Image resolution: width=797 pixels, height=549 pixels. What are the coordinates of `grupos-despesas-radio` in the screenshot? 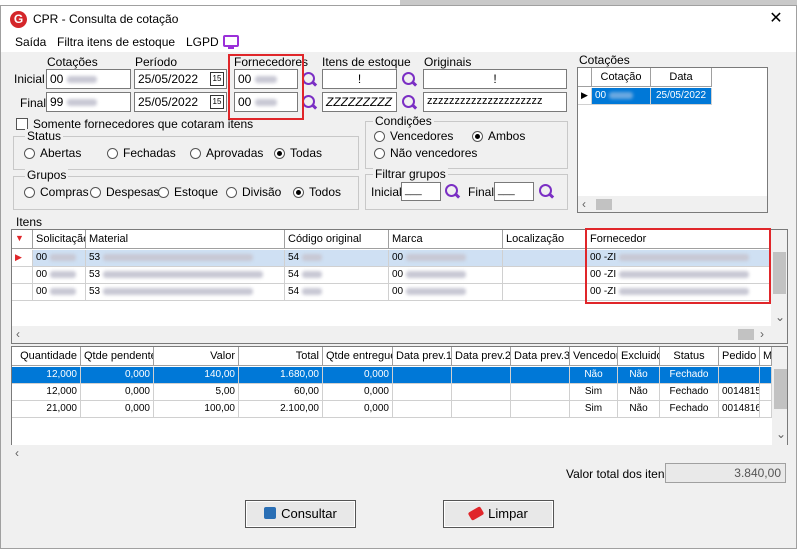 It's located at (95, 192).